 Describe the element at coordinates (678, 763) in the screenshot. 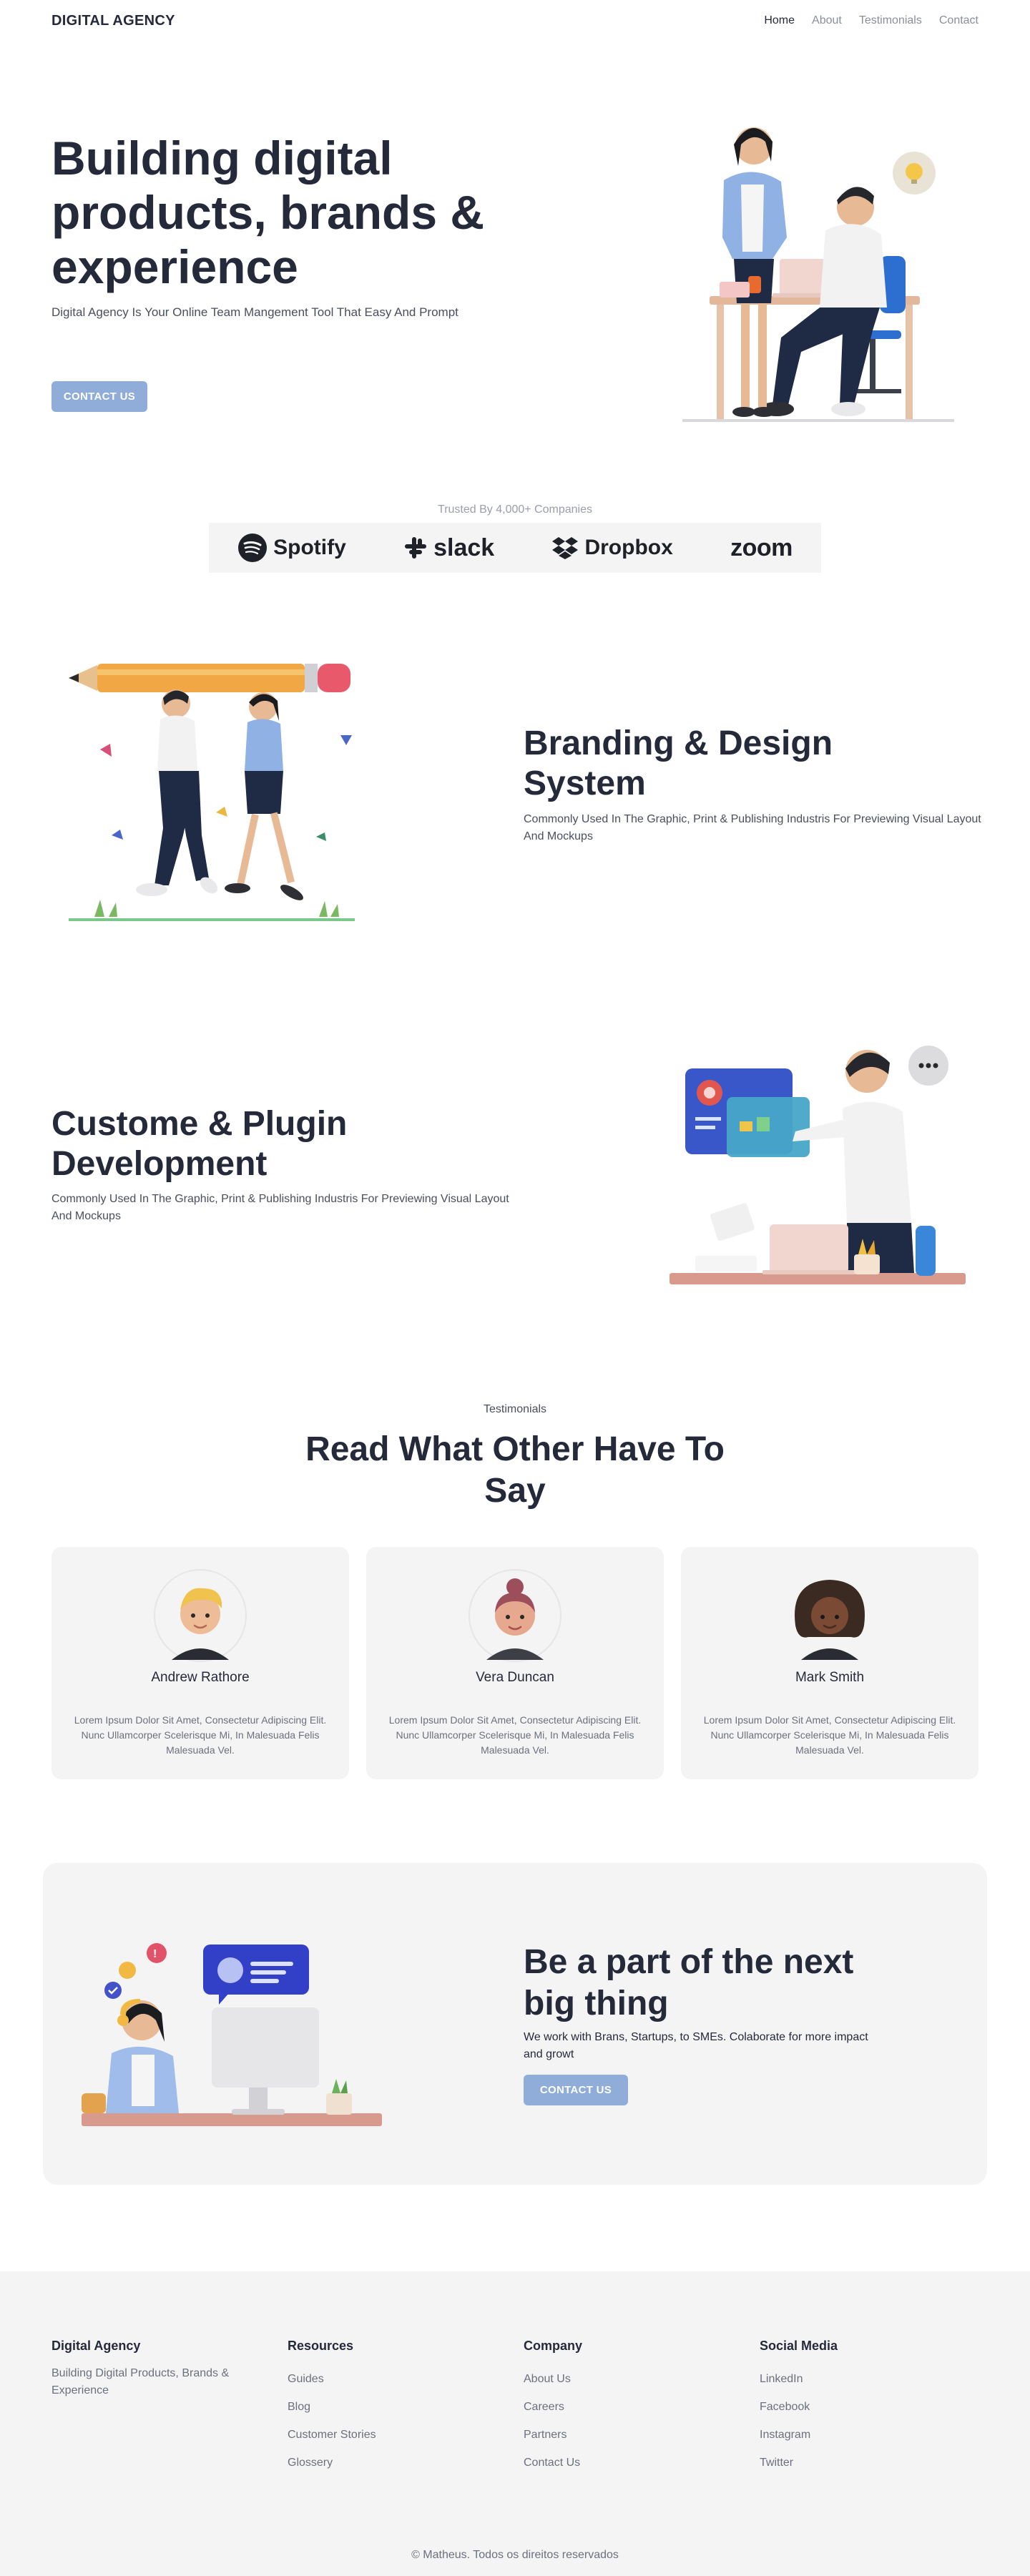

I see `feature-branding-title: Branding & Design System` at that location.